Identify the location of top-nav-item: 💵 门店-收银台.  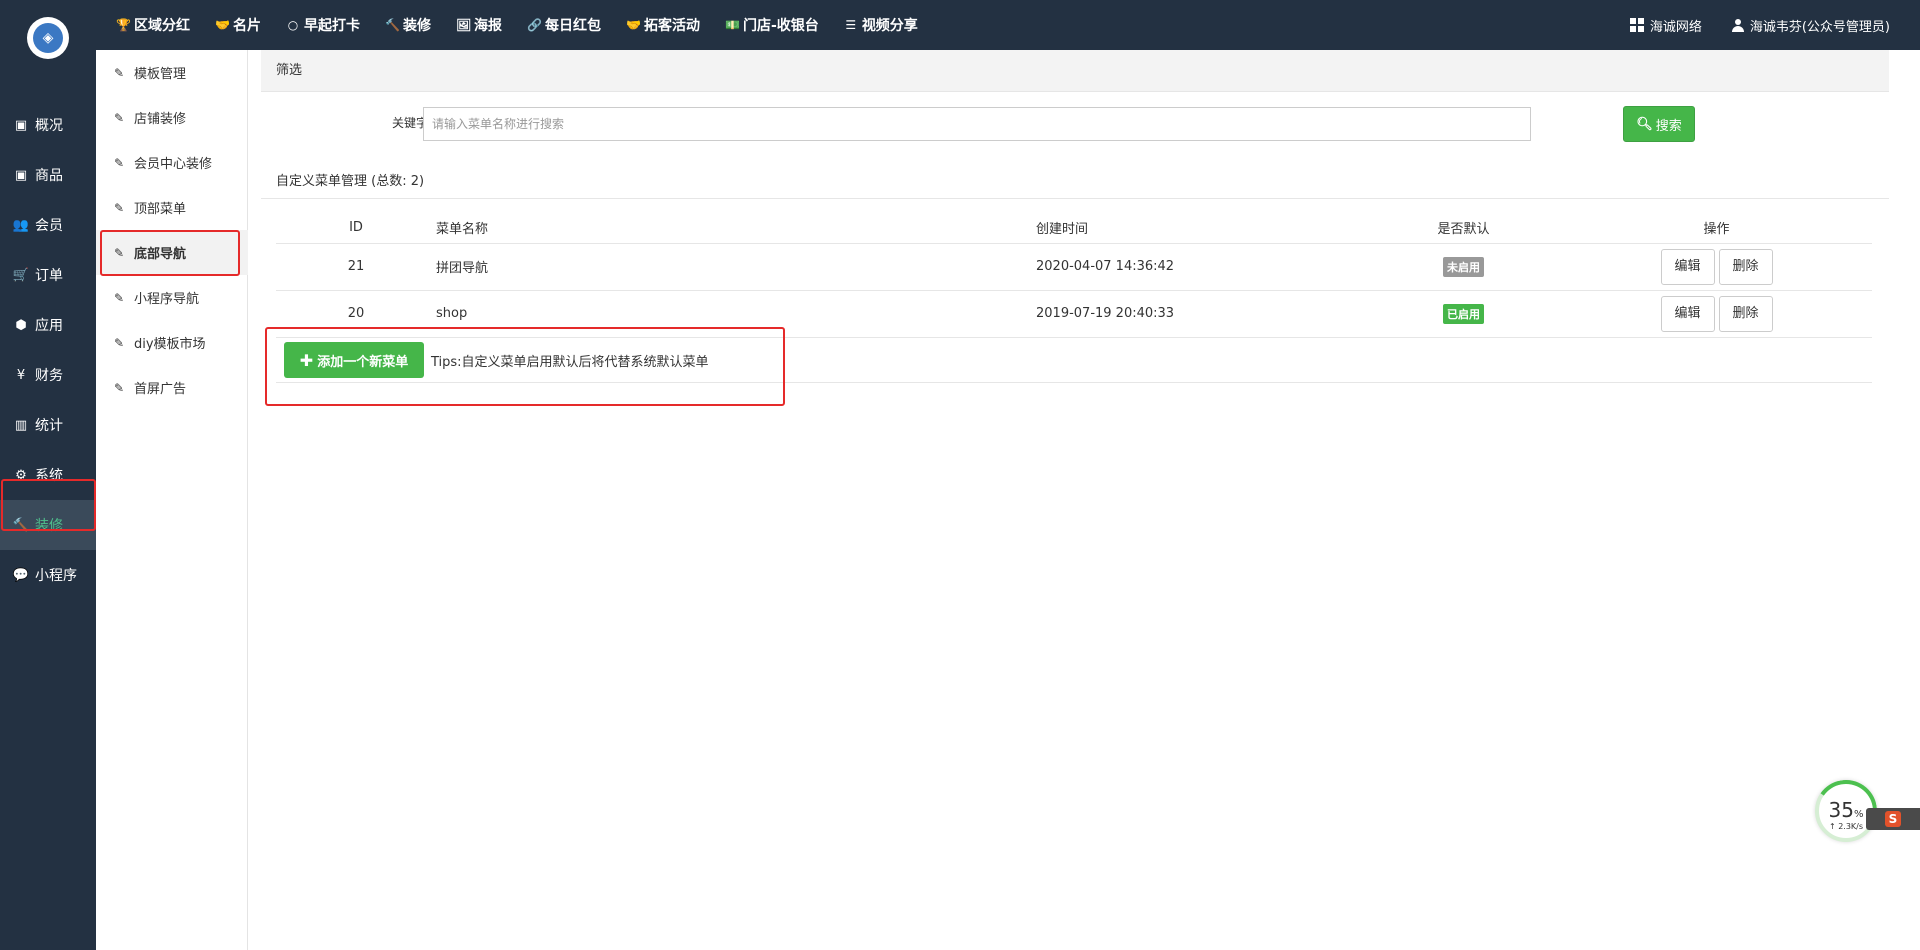
(772, 25).